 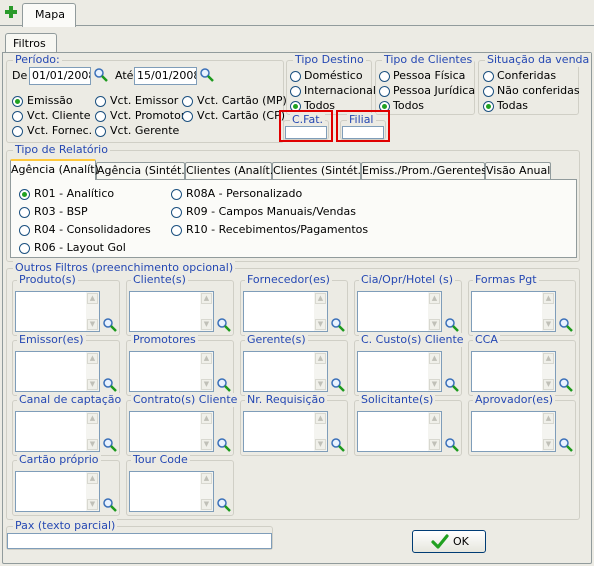 What do you see at coordinates (165, 76) in the screenshot?
I see `ate-date-input: 15/01/2008` at bounding box center [165, 76].